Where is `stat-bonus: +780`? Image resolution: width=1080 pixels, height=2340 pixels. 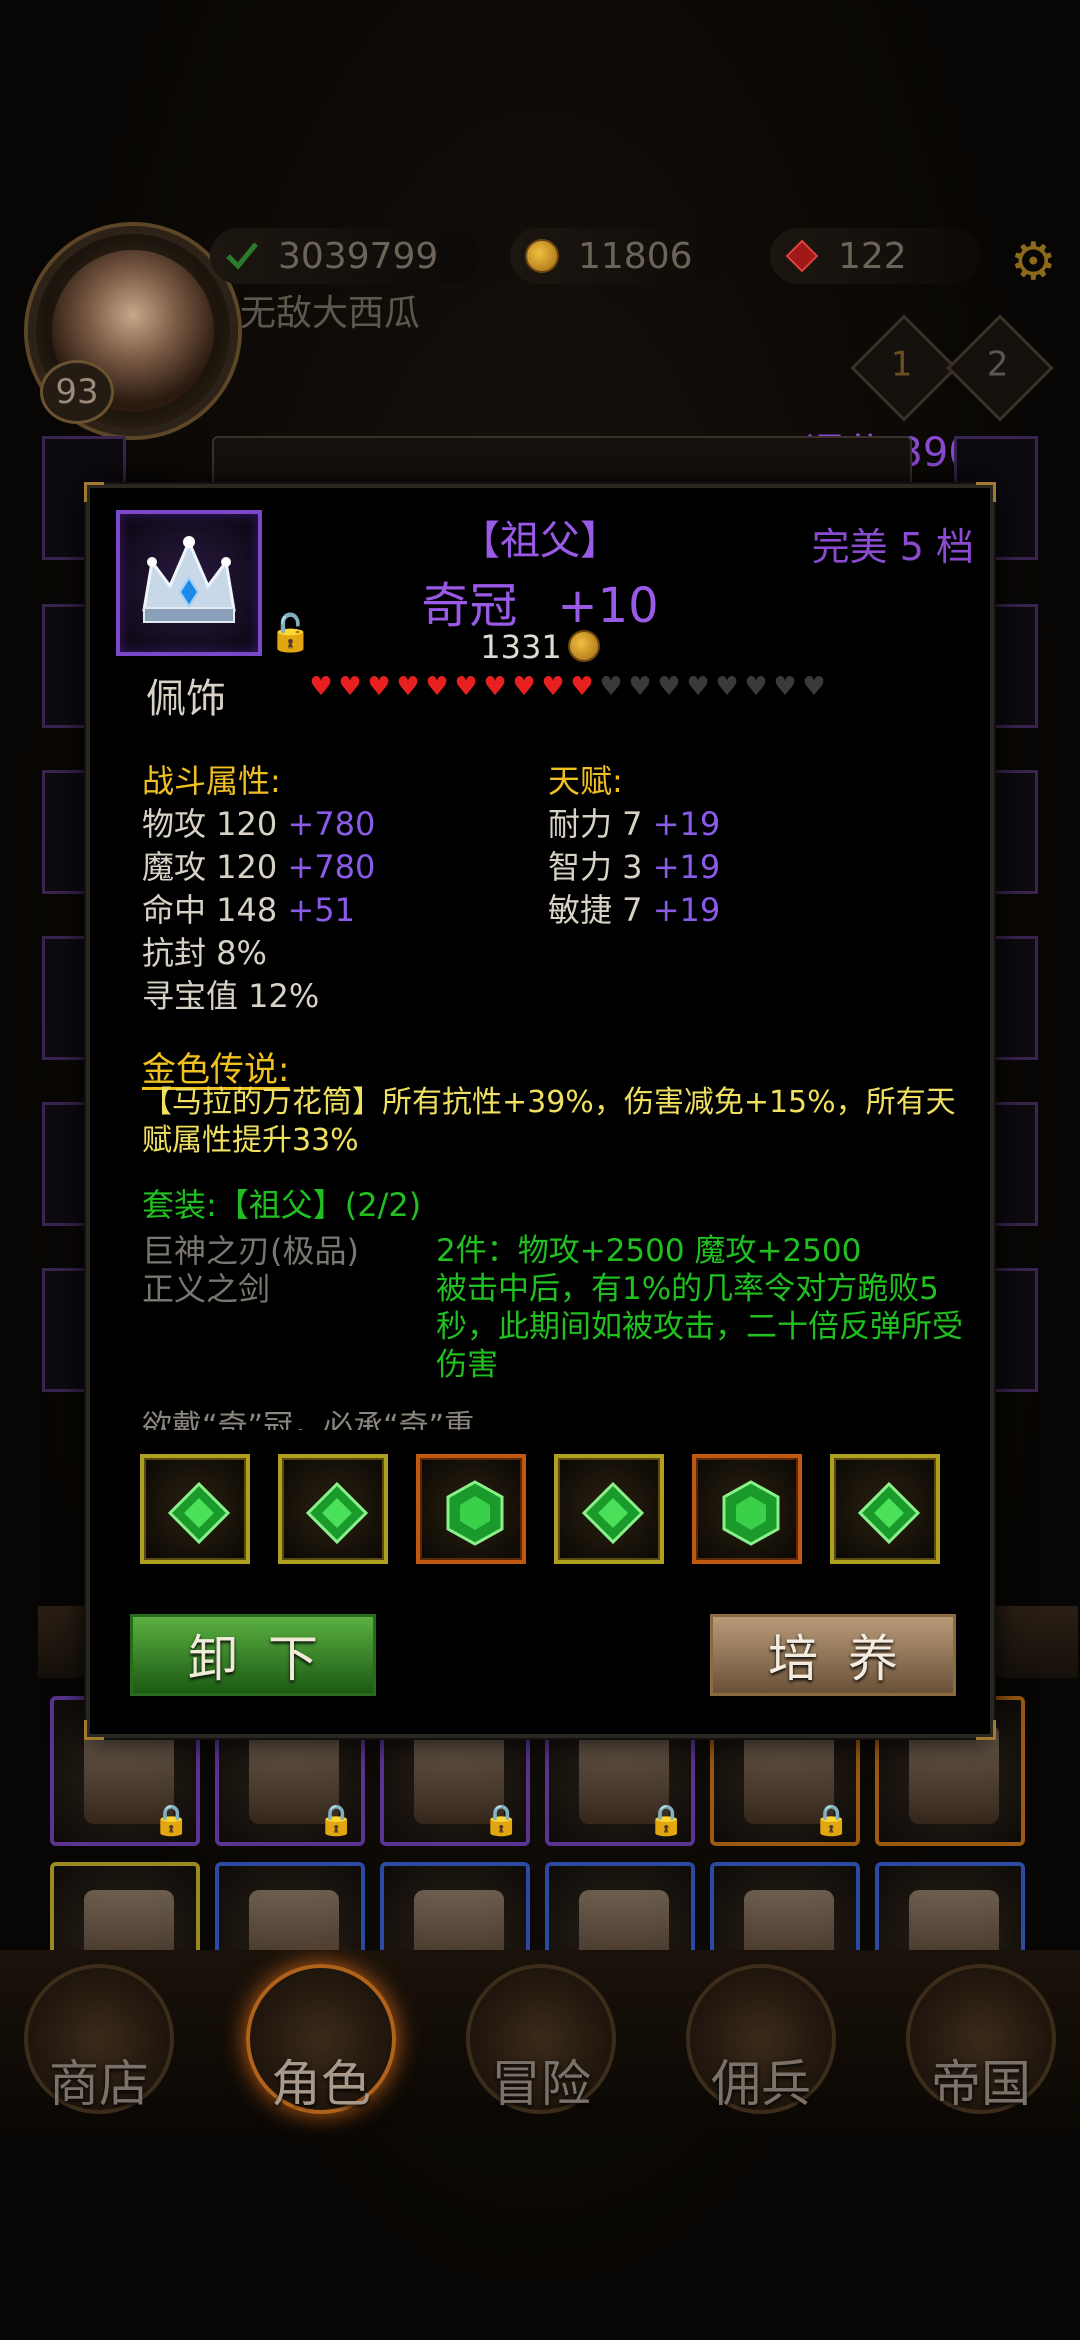
stat-bonus: +780 is located at coordinates (331, 867).